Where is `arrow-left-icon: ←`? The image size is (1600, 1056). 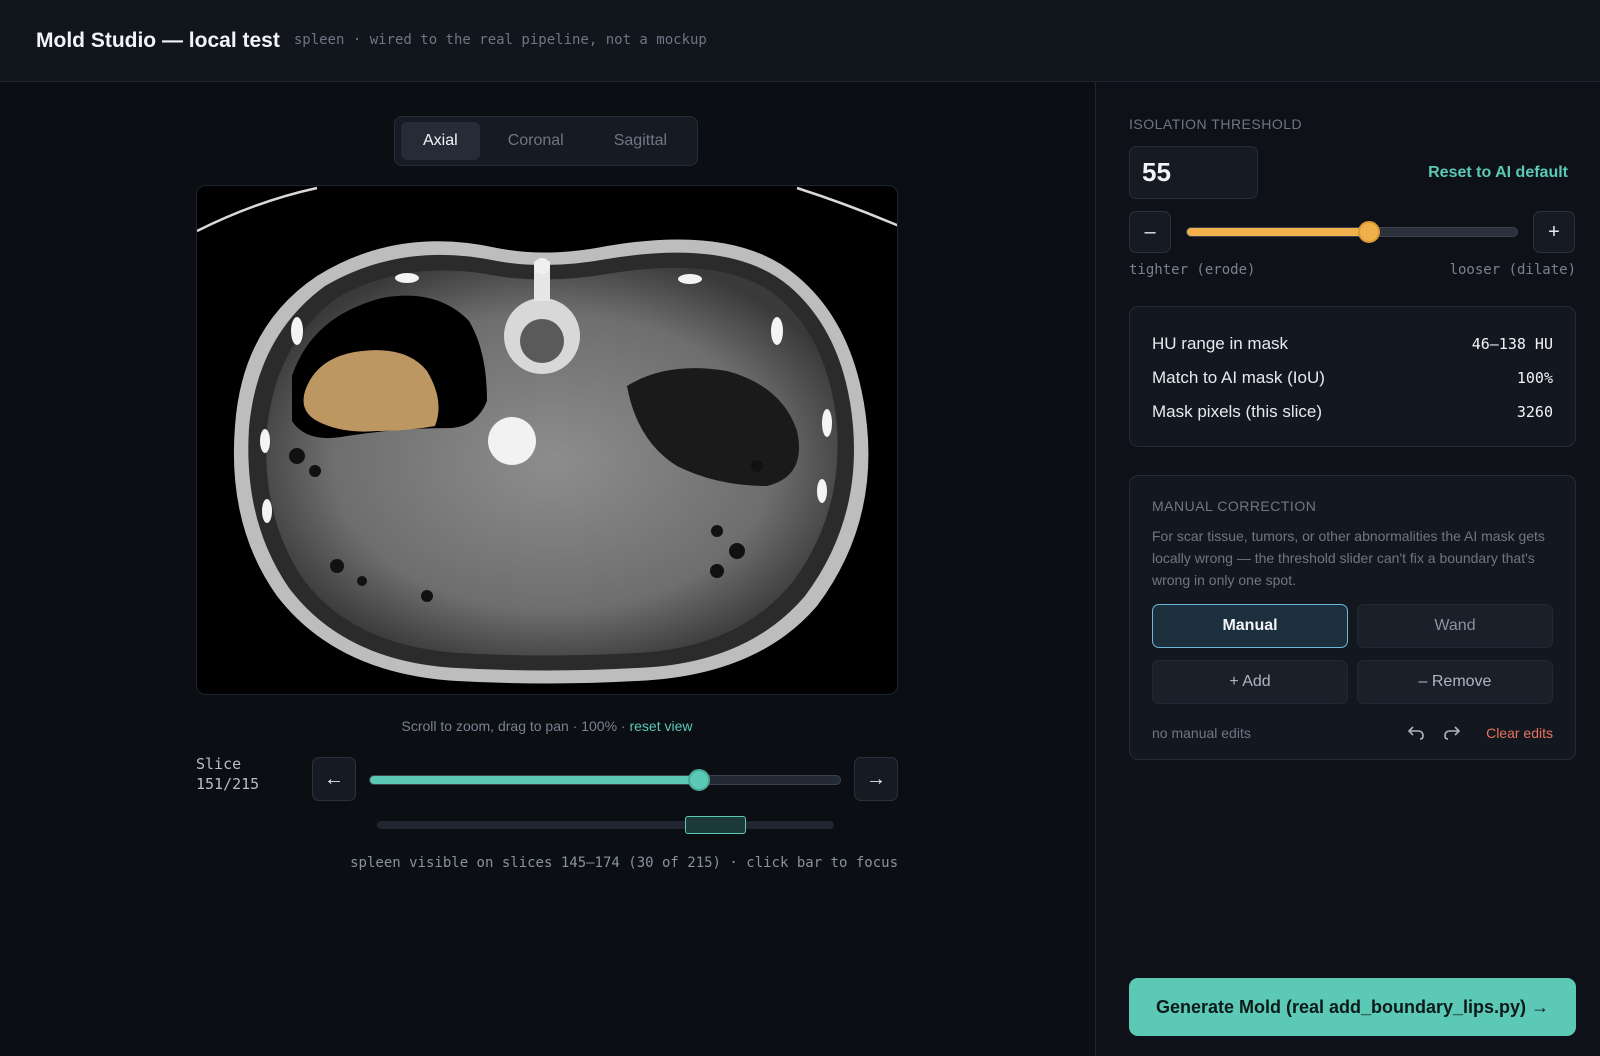 arrow-left-icon: ← is located at coordinates (334, 778).